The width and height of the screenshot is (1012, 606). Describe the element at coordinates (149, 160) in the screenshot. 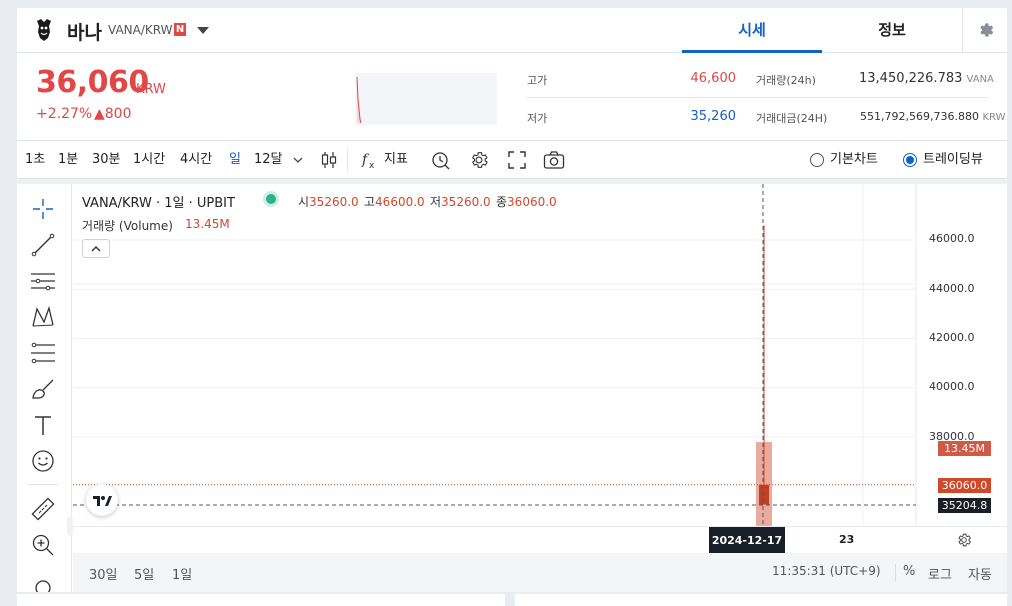

I see `interval-1h: 1시간` at that location.